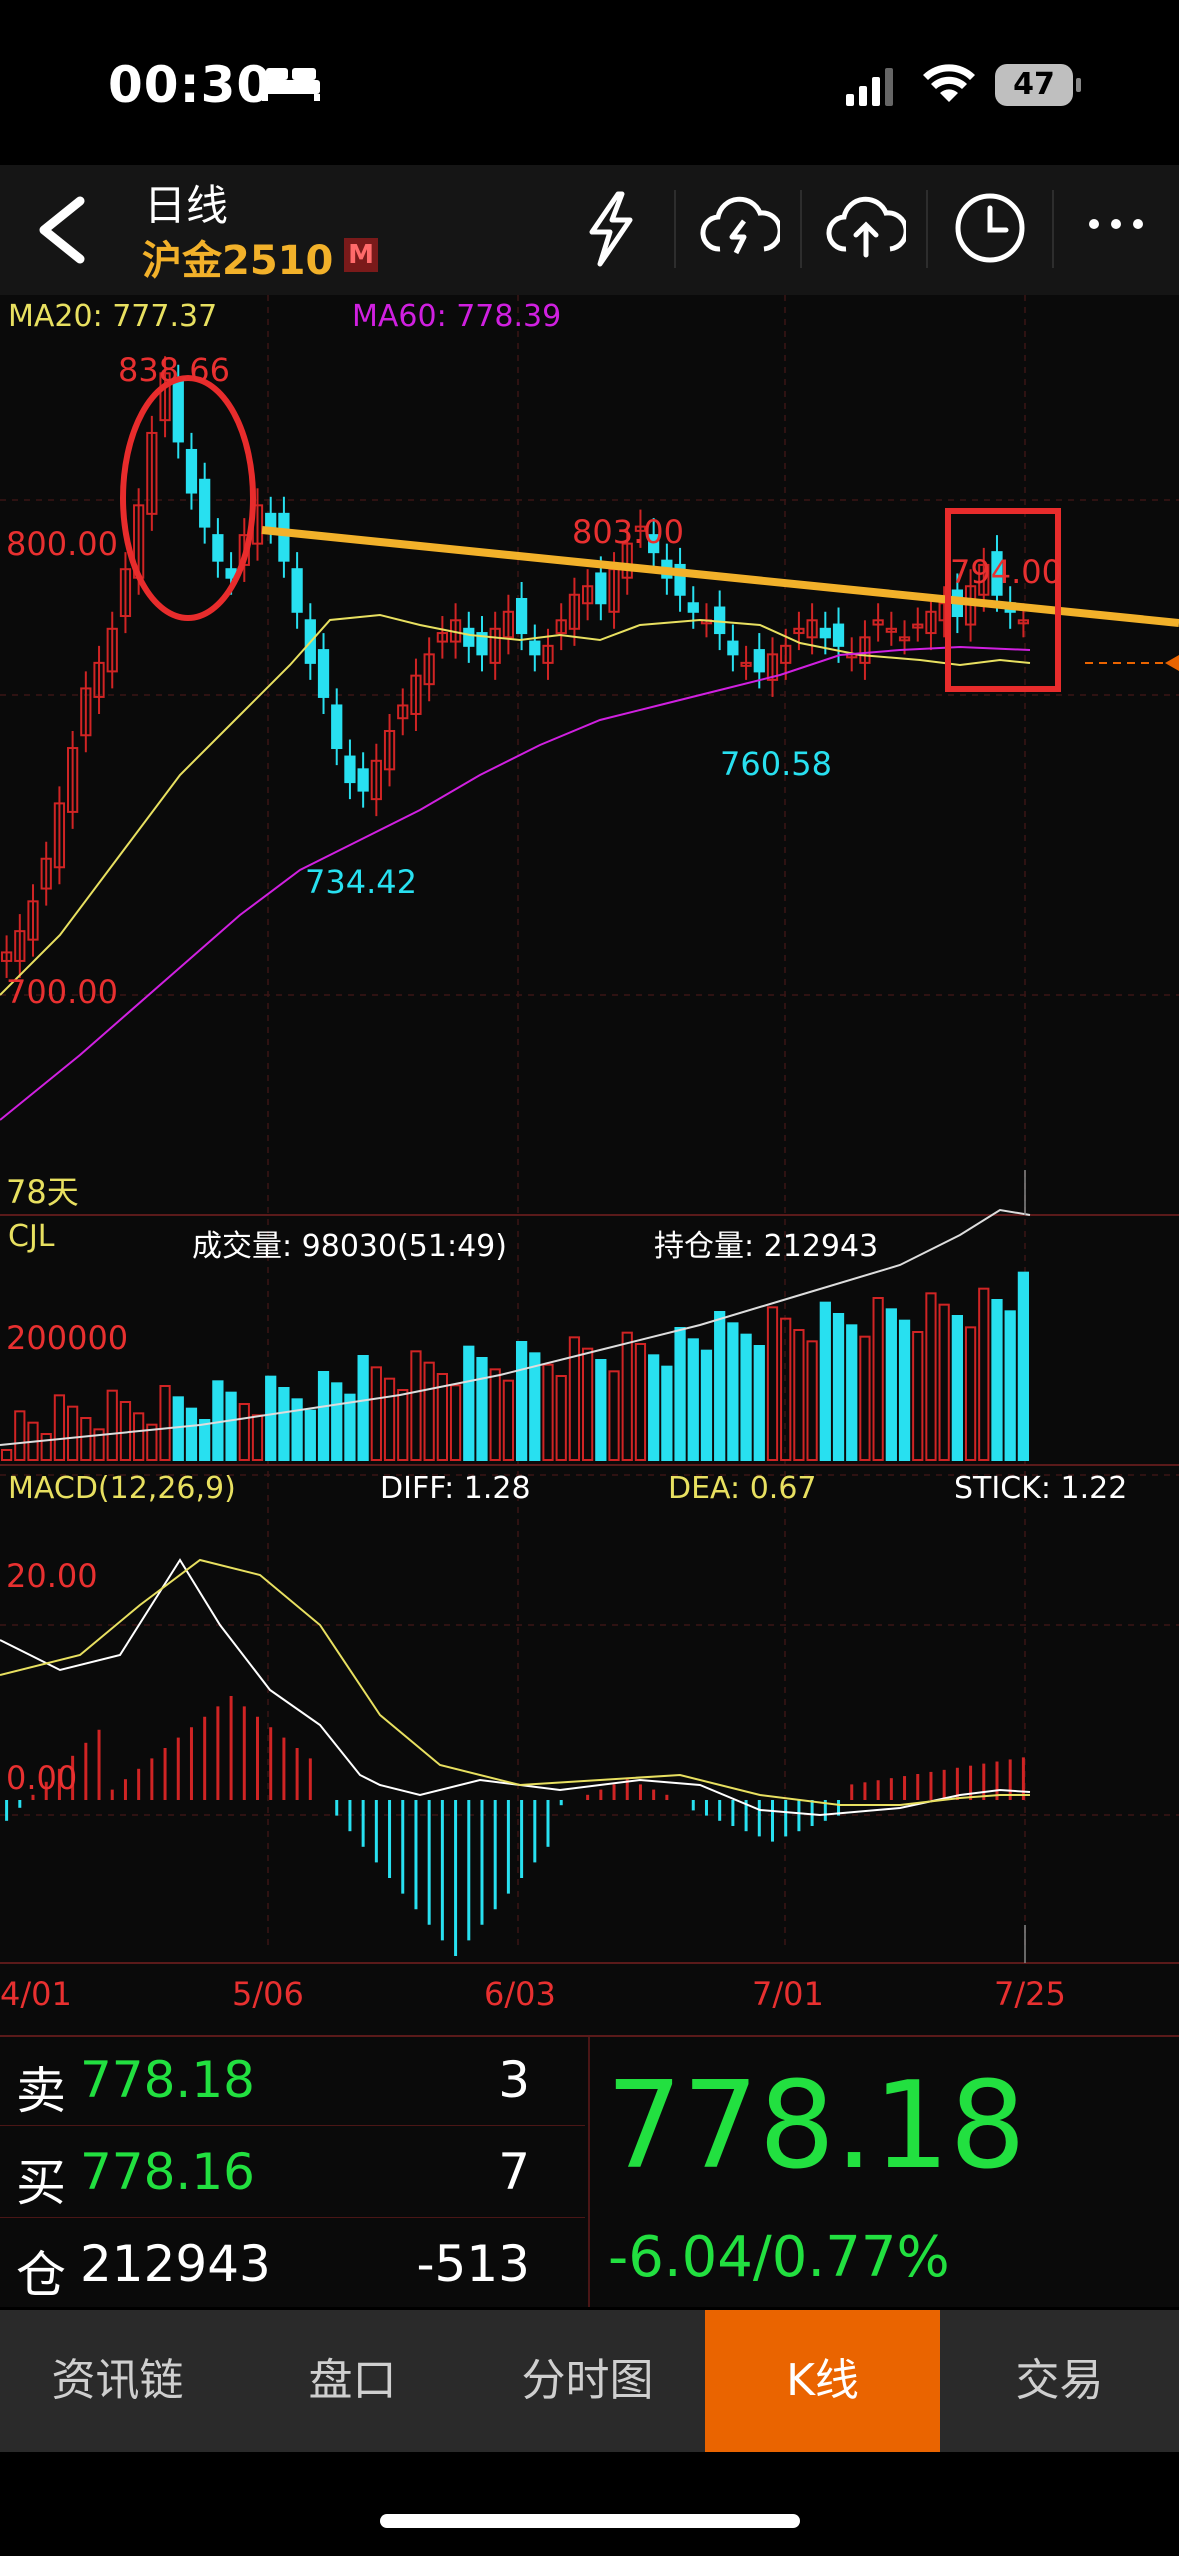 The width and height of the screenshot is (1179, 2556). I want to click on clock-icon, so click(990, 228).